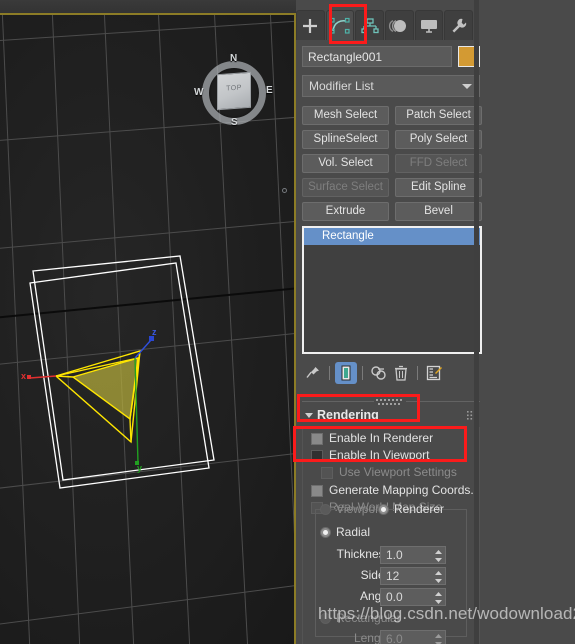 The height and width of the screenshot is (644, 575). Describe the element at coordinates (438, 139) in the screenshot. I see `modifier-button-poly-select: Poly Select` at that location.